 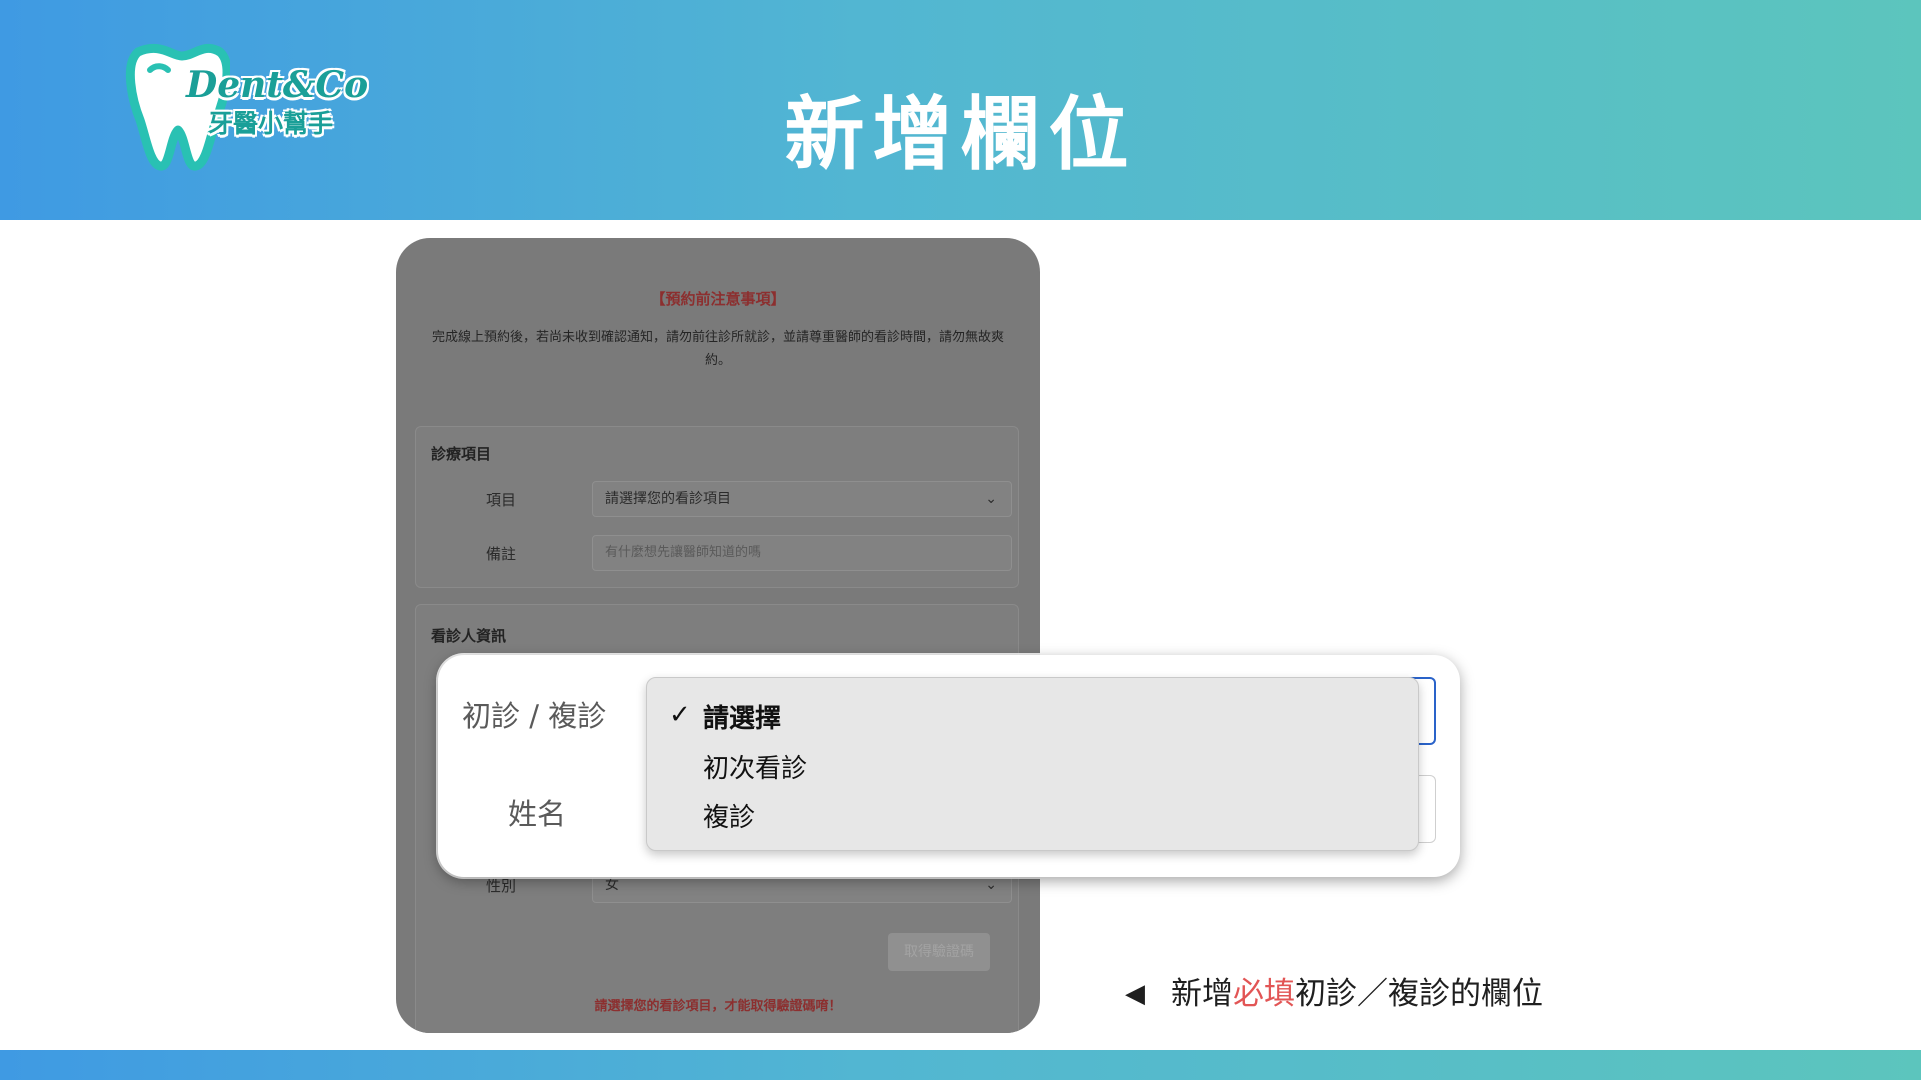 I want to click on visit-type-label: 初診 / 複診, so click(x=534, y=716).